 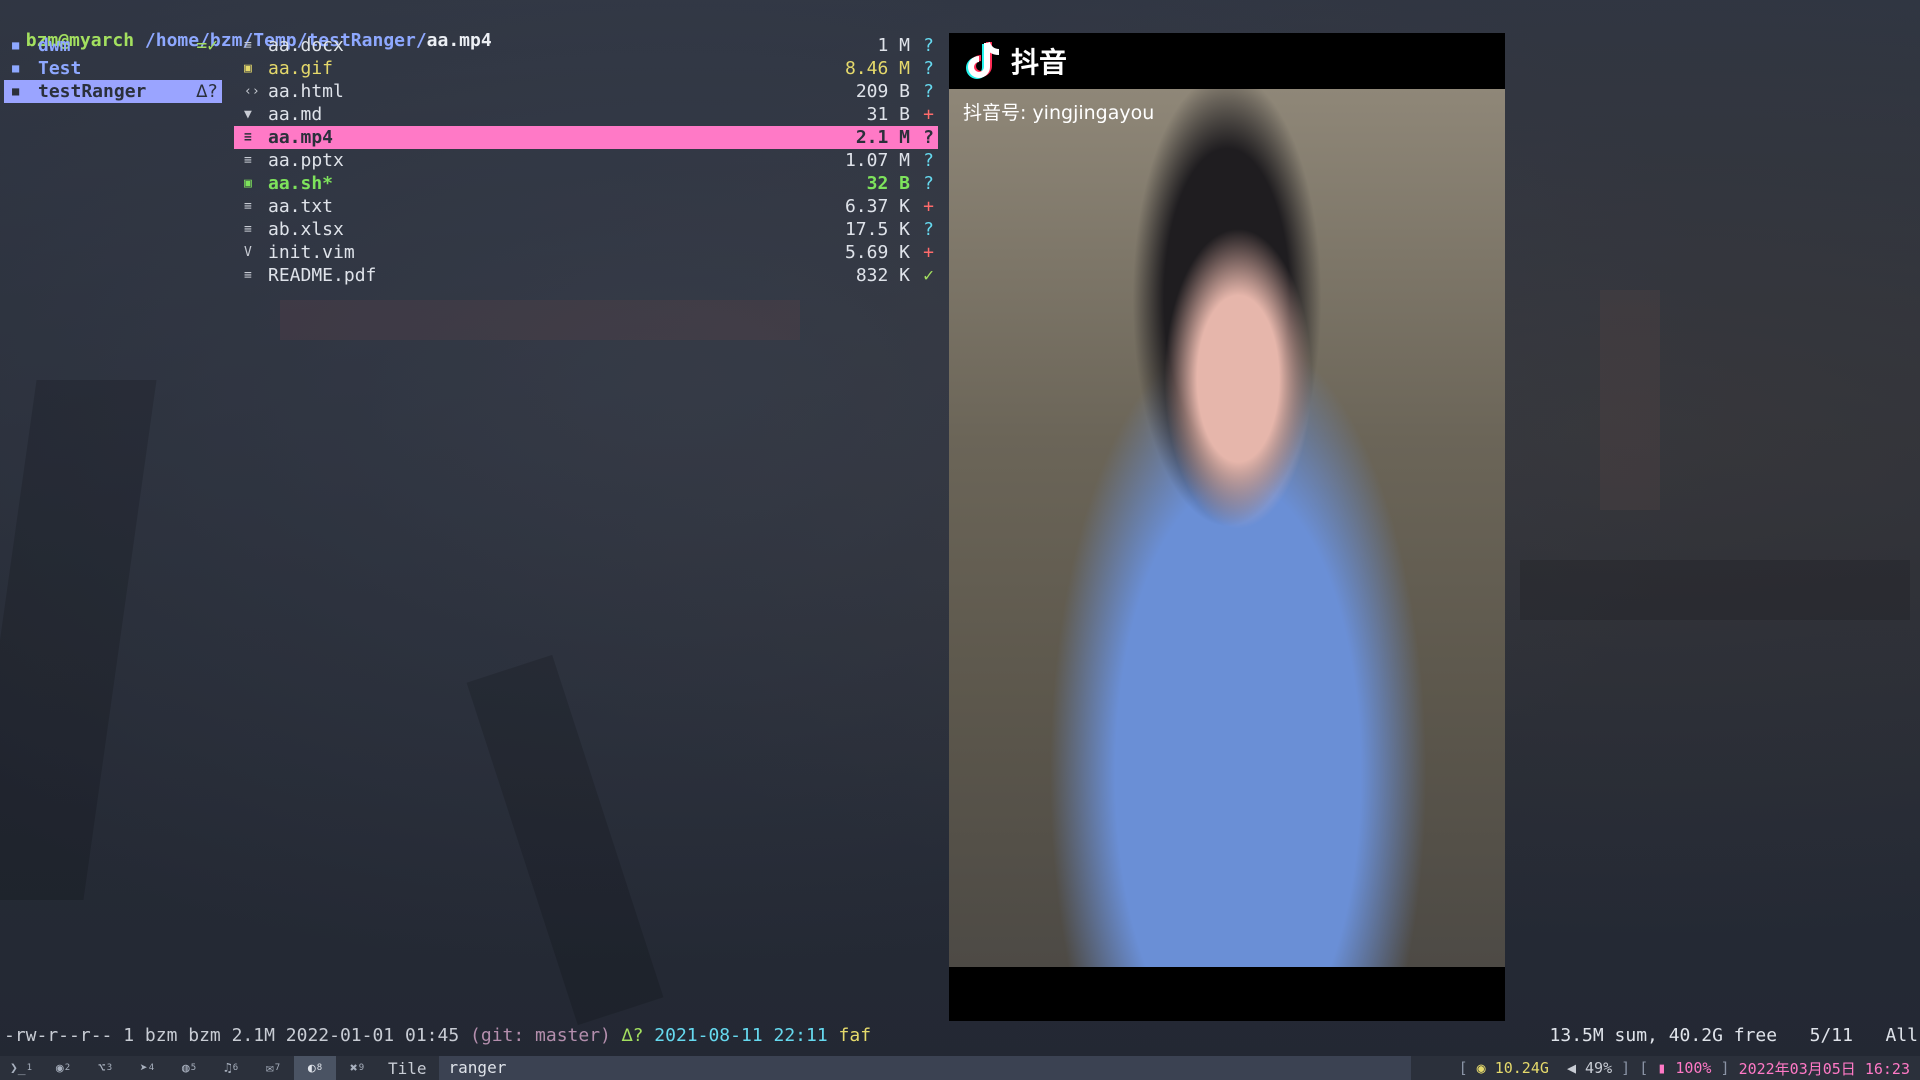 I want to click on file-owner-info: 1 bzm bzm 2.1M 2022-01-01 01:45, so click(x=291, y=1035).